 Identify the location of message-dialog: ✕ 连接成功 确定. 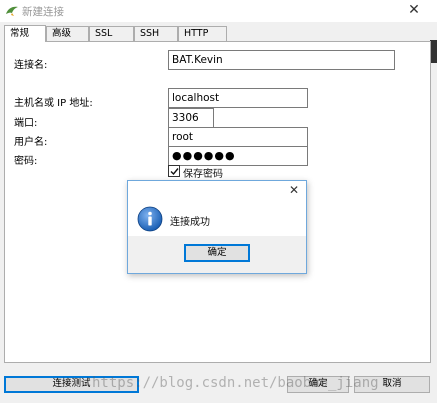
(217, 227).